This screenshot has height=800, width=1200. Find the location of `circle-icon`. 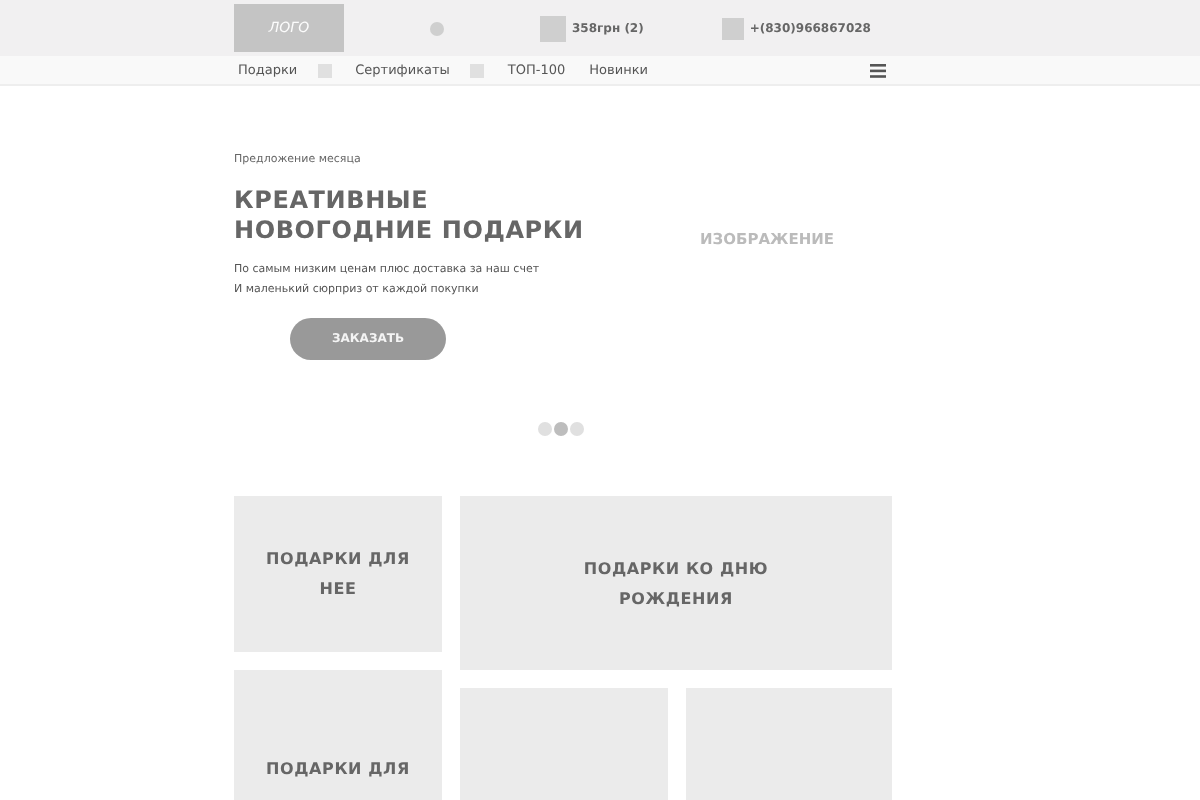

circle-icon is located at coordinates (437, 28).